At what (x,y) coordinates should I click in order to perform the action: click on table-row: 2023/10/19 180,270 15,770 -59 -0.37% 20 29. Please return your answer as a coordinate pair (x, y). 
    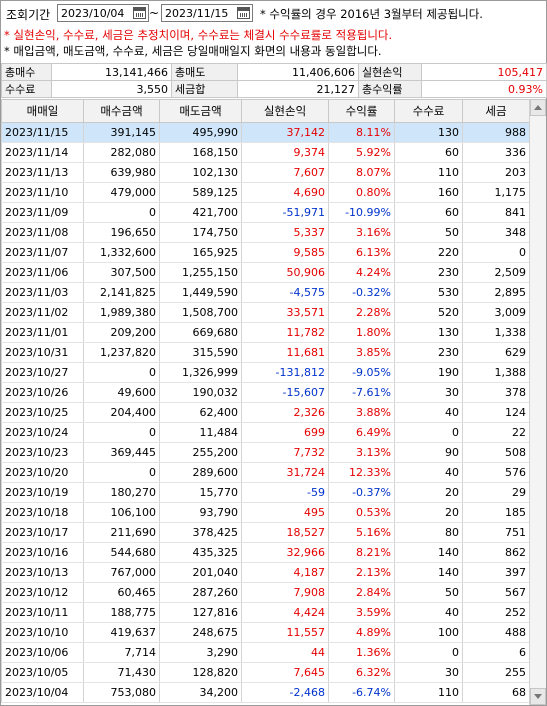
    Looking at the image, I should click on (265, 492).